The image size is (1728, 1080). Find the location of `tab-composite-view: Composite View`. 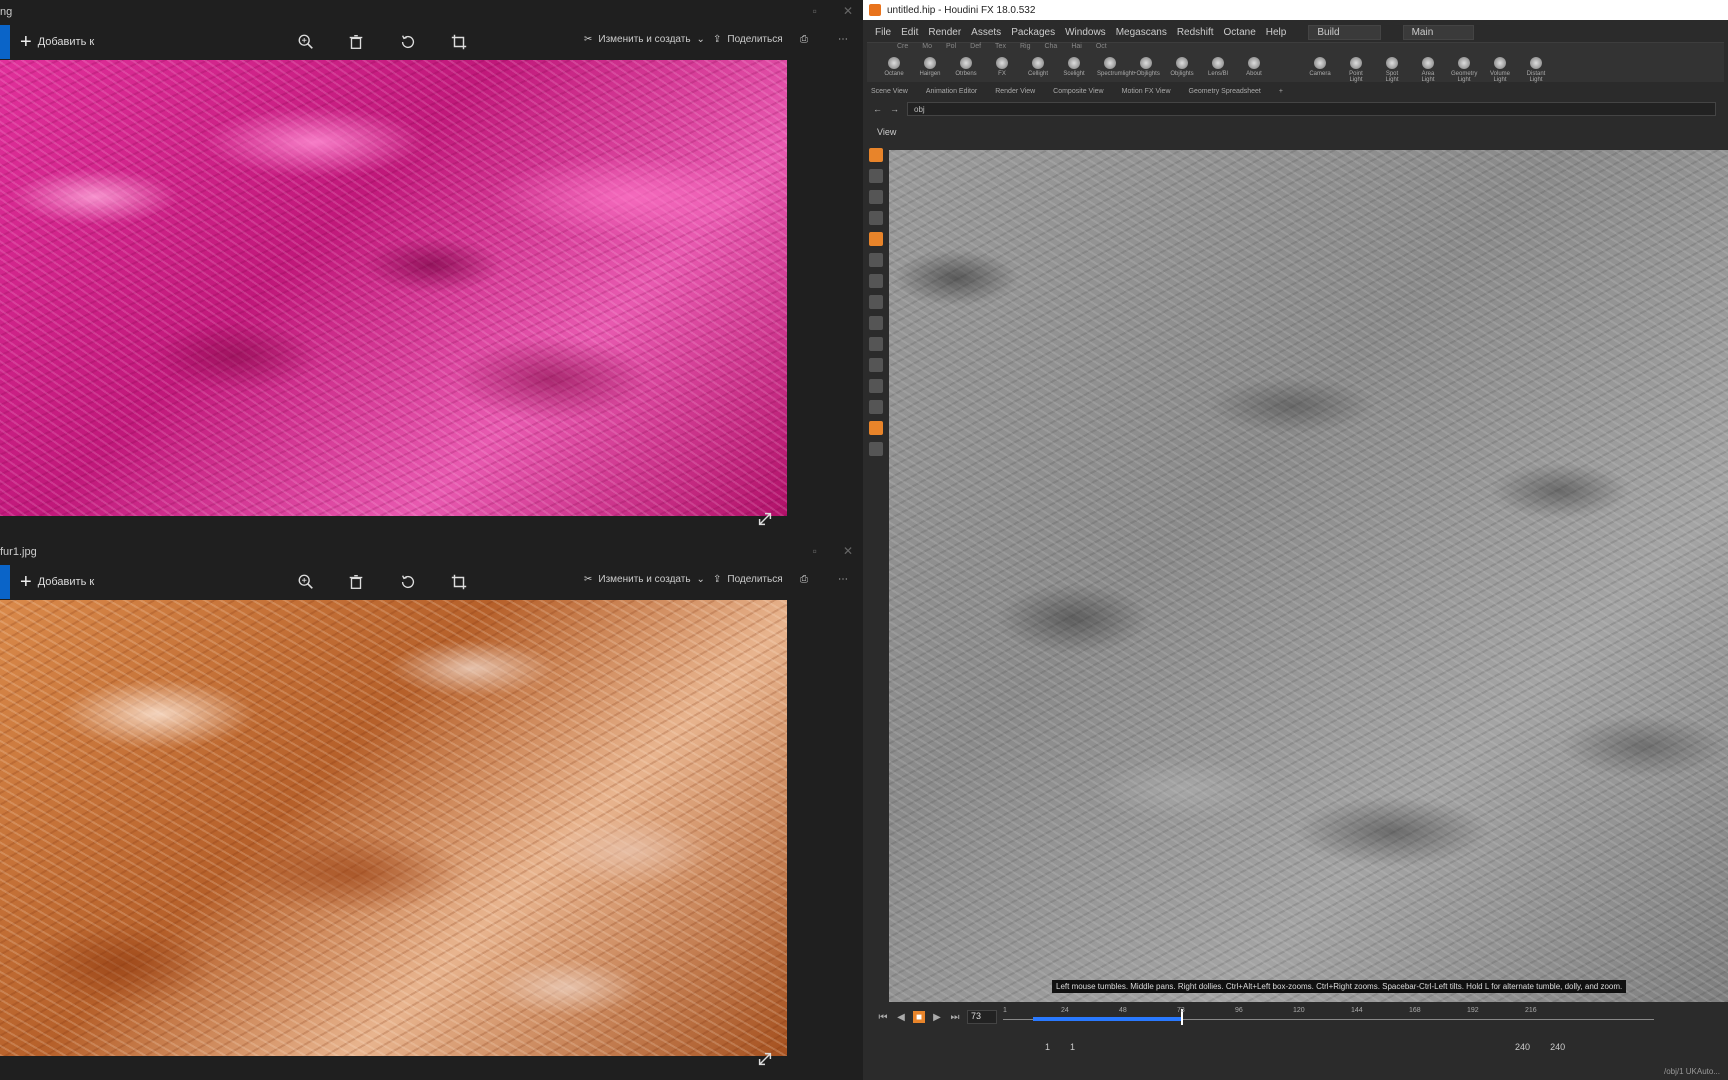

tab-composite-view: Composite View is located at coordinates (1078, 91).